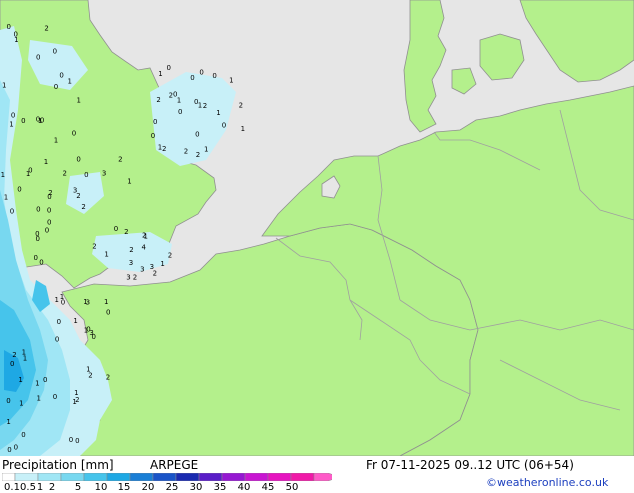 The width and height of the screenshot is (634, 493). What do you see at coordinates (220, 487) in the screenshot?
I see `legend-tick-label: 35` at bounding box center [220, 487].